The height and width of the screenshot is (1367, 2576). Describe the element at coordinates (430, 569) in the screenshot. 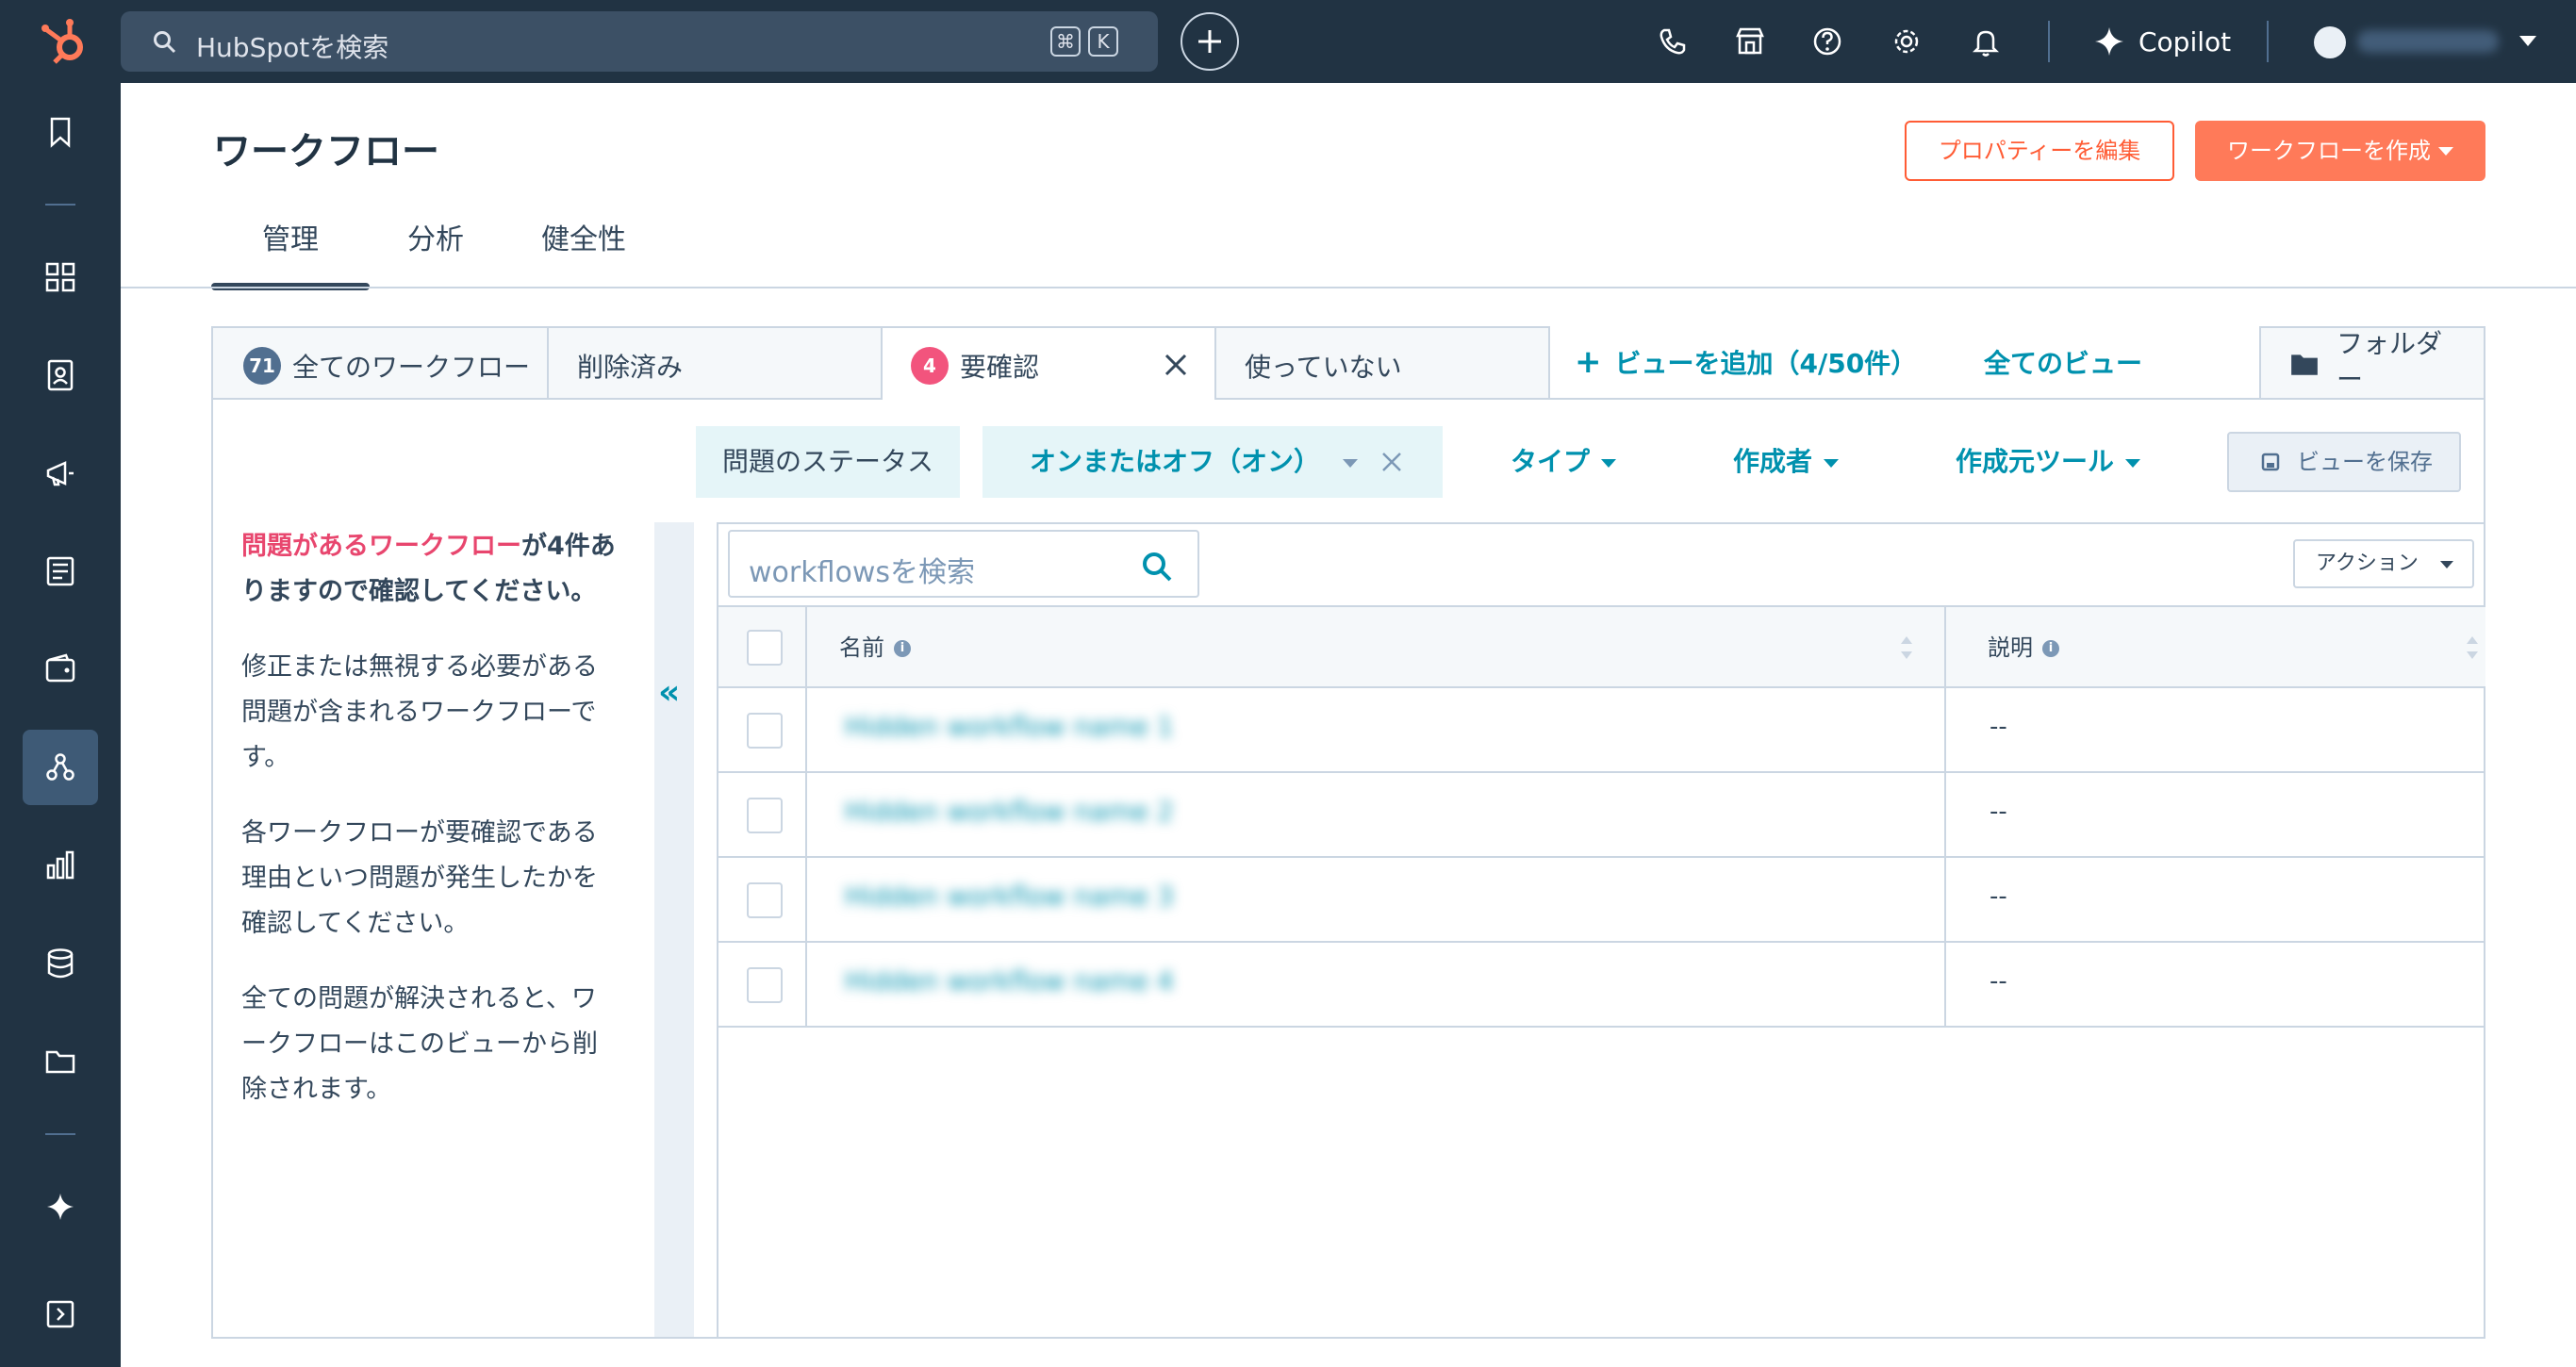

I see `info-headline: 問題があるワークフローが4件ありますので確認してください。` at that location.